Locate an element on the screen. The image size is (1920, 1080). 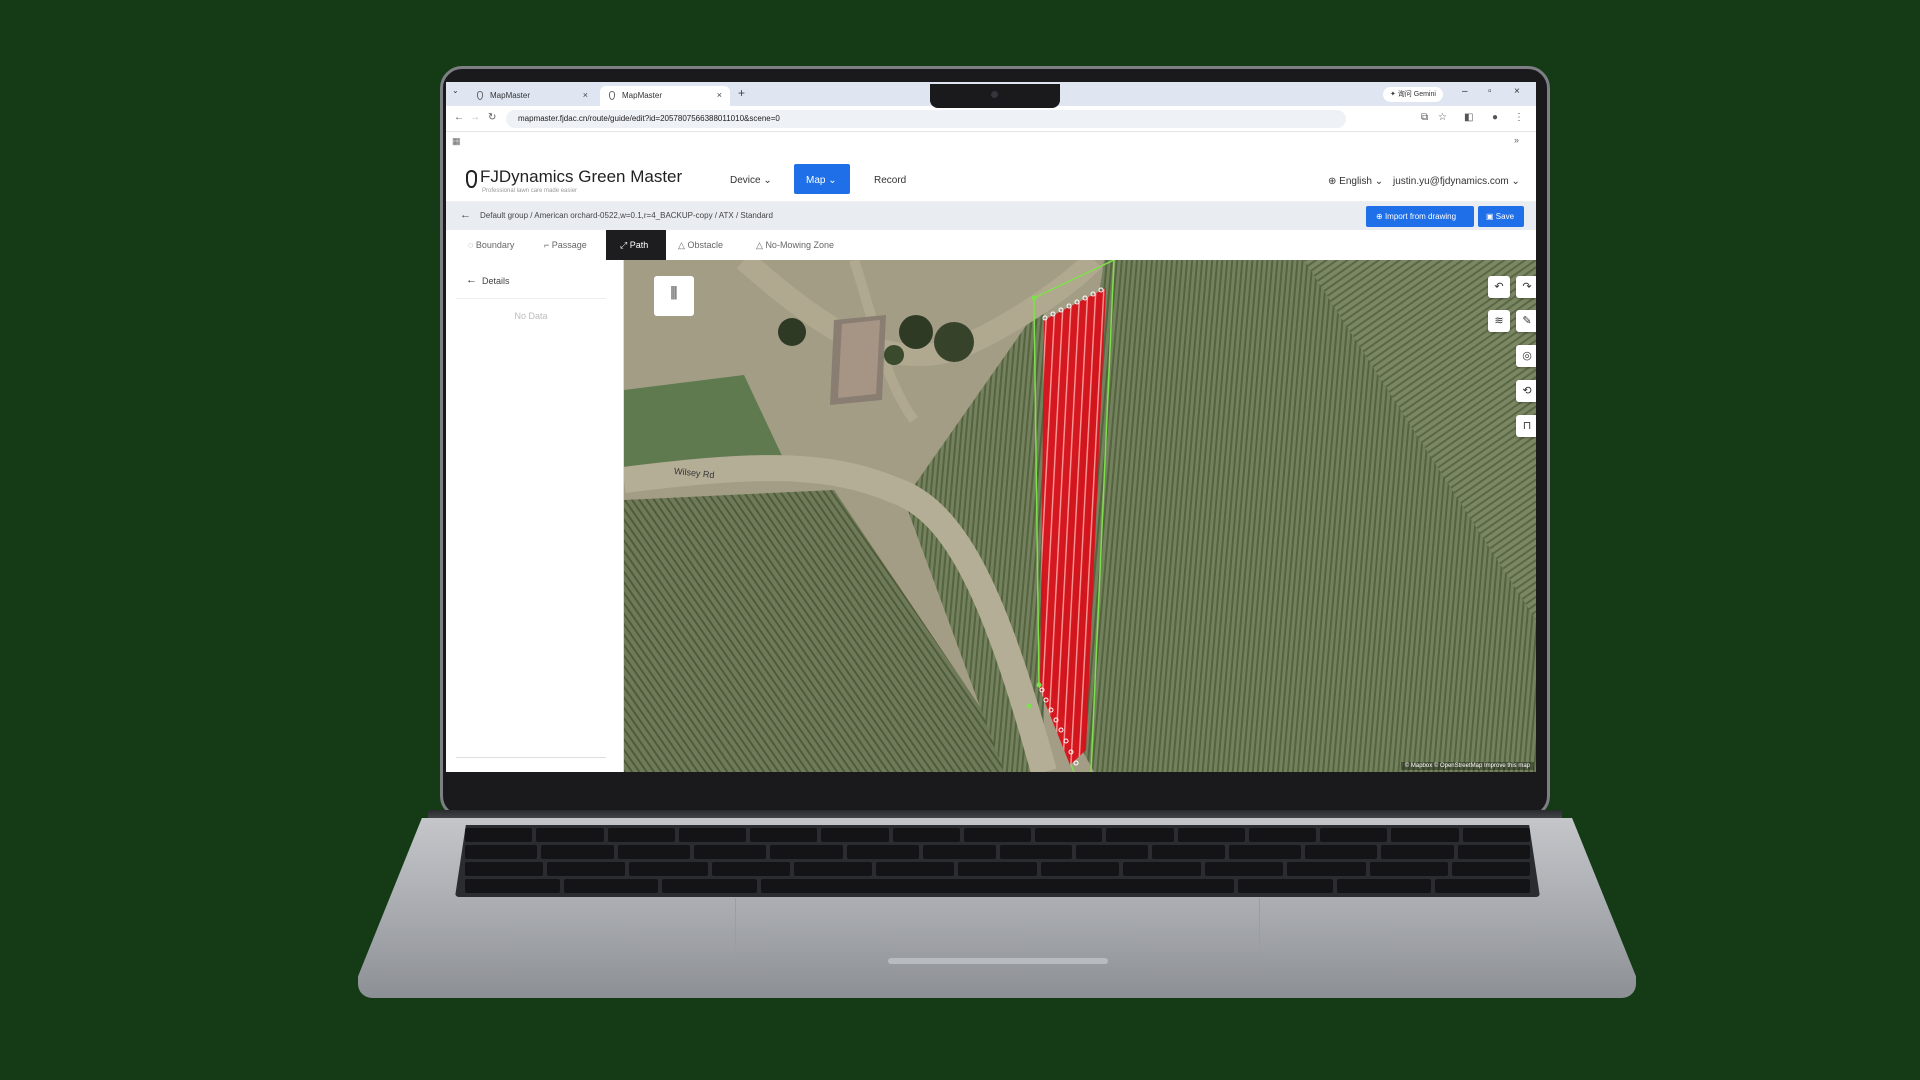
obstacle-icon: △ is located at coordinates (681, 245).